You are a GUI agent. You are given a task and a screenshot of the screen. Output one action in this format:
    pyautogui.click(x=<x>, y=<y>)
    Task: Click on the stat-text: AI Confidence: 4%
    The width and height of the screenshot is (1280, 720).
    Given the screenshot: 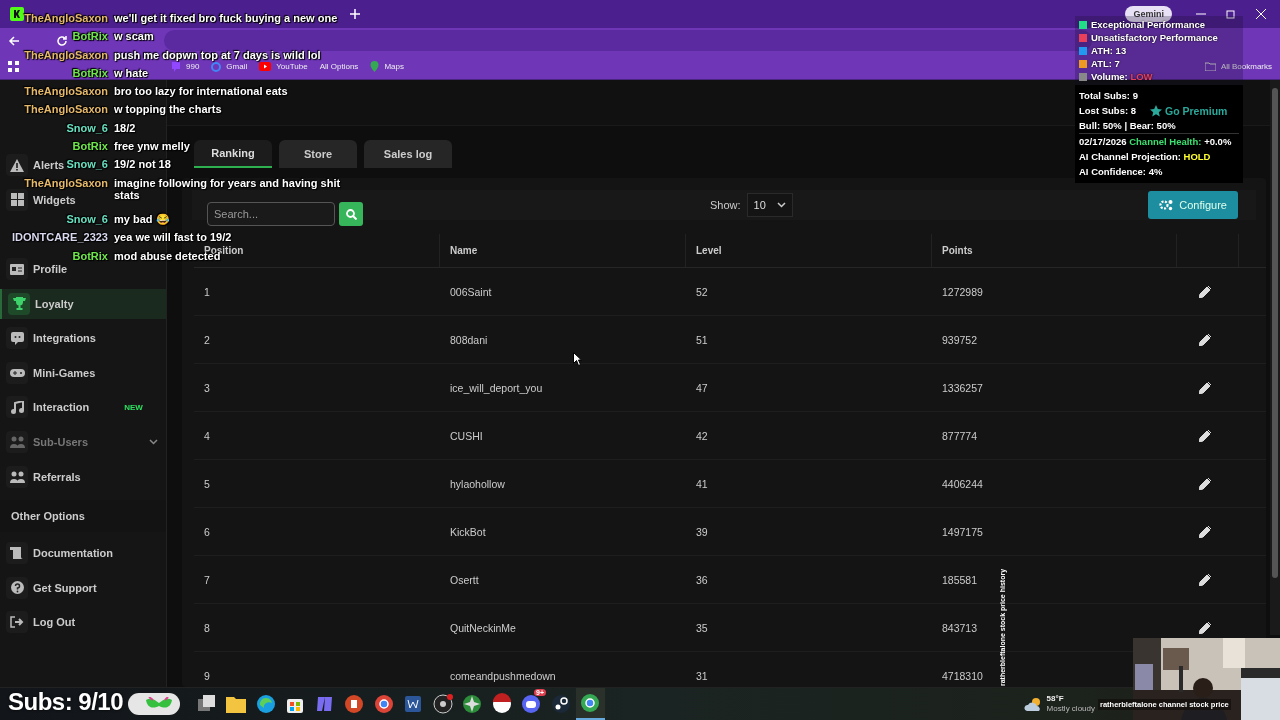 What is the action you would take?
    pyautogui.click(x=1121, y=171)
    